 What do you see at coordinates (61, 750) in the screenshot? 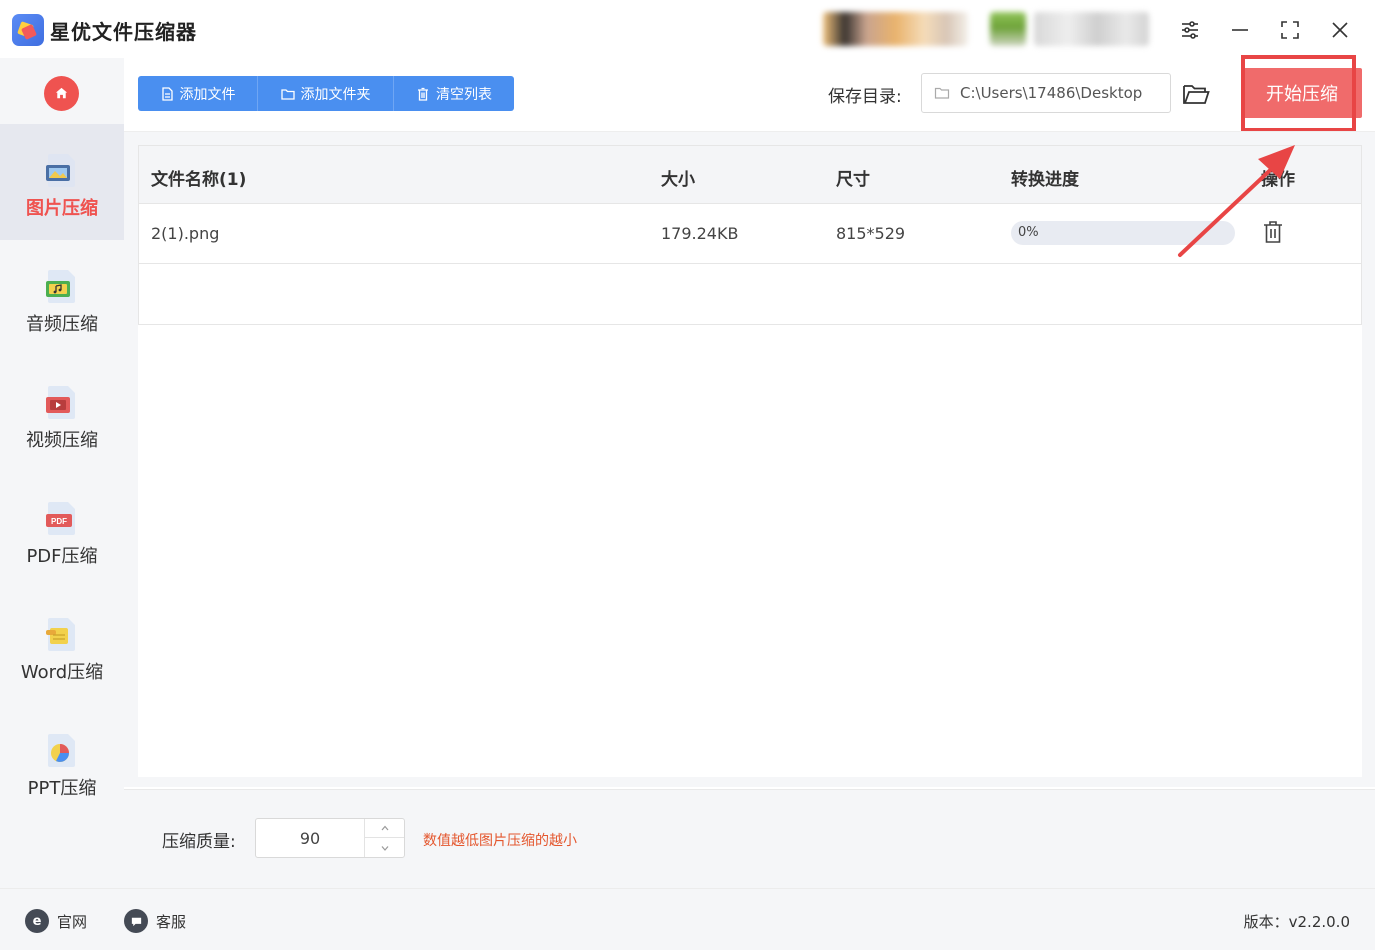
I see `ppt-file-icon` at bounding box center [61, 750].